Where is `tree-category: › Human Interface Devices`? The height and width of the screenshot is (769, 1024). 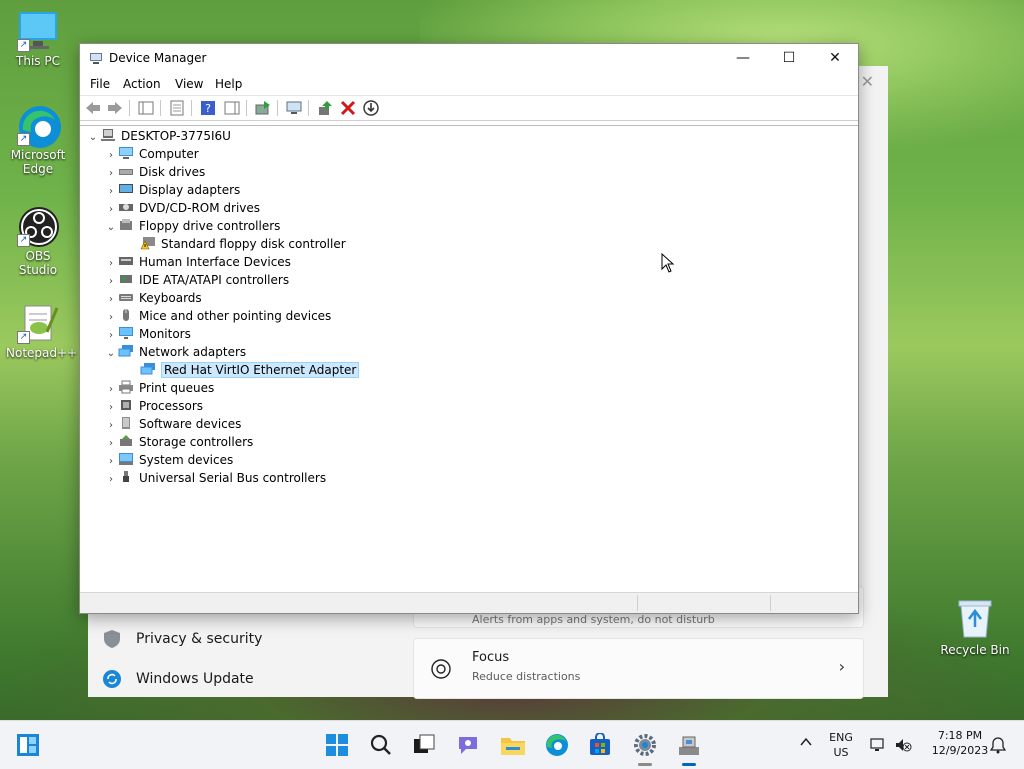 tree-category: › Human Interface Devices is located at coordinates (197, 262).